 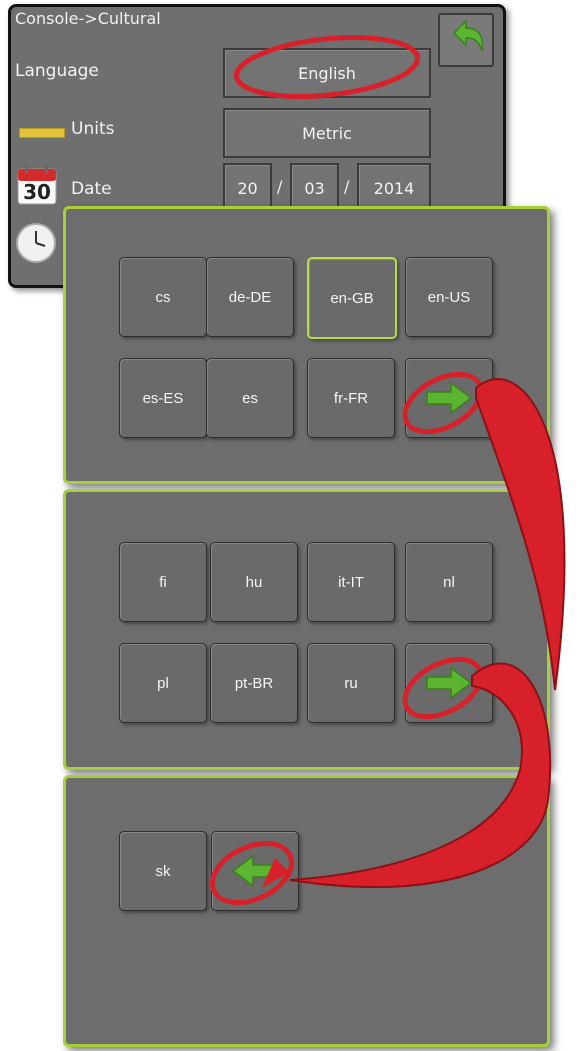 What do you see at coordinates (42, 133) in the screenshot?
I see `ruler-icon` at bounding box center [42, 133].